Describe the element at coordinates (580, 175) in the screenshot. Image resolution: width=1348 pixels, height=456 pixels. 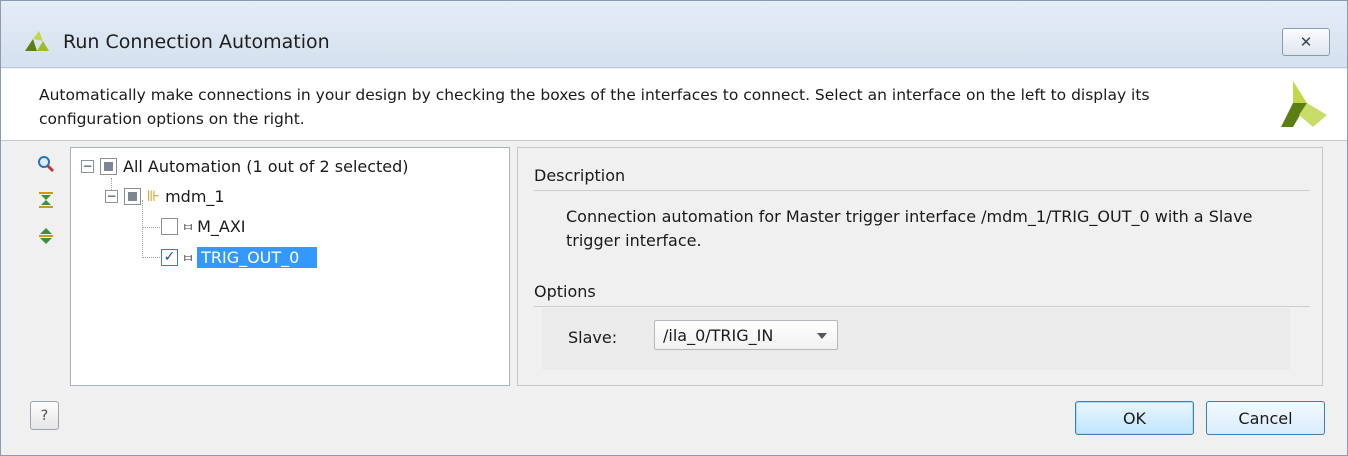
I see `description-heading: Description` at that location.